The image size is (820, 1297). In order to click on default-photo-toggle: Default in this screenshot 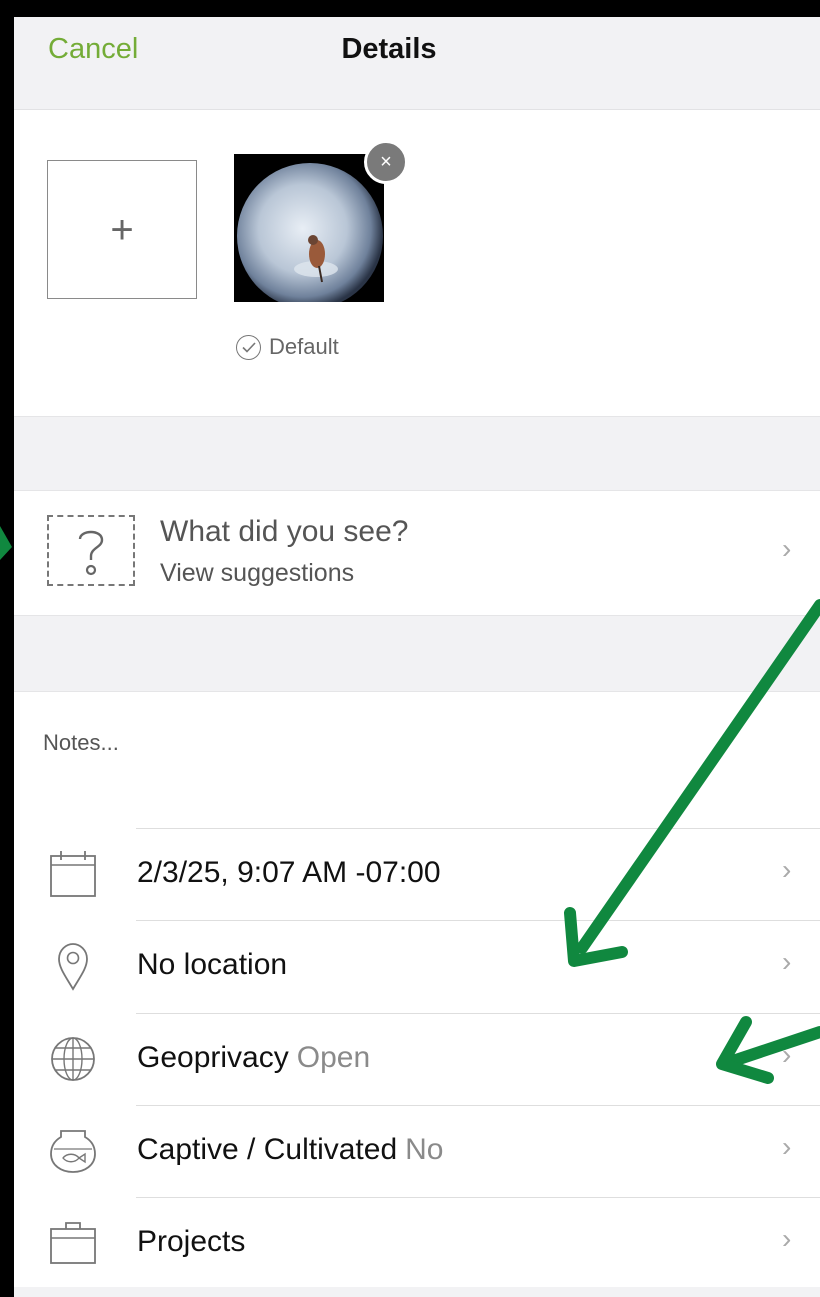, I will do `click(287, 347)`.